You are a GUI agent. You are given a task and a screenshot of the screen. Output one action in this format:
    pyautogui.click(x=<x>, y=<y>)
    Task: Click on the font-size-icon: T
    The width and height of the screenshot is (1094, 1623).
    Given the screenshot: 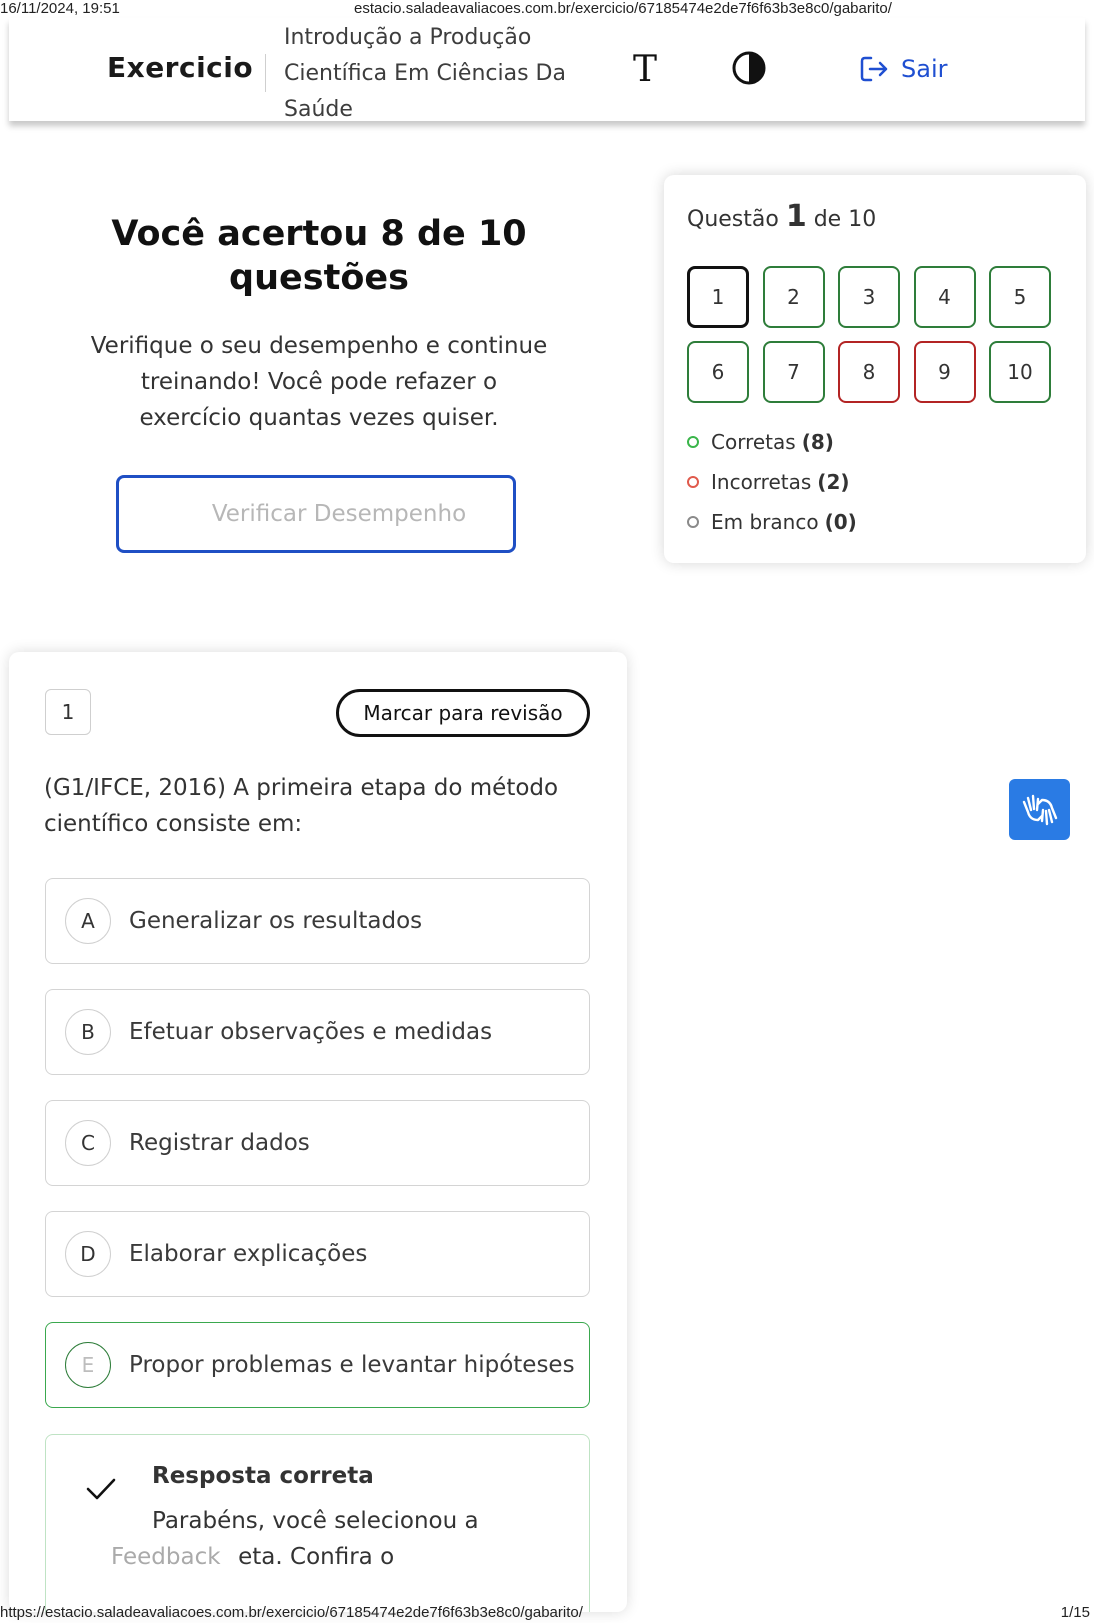 What is the action you would take?
    pyautogui.click(x=645, y=70)
    